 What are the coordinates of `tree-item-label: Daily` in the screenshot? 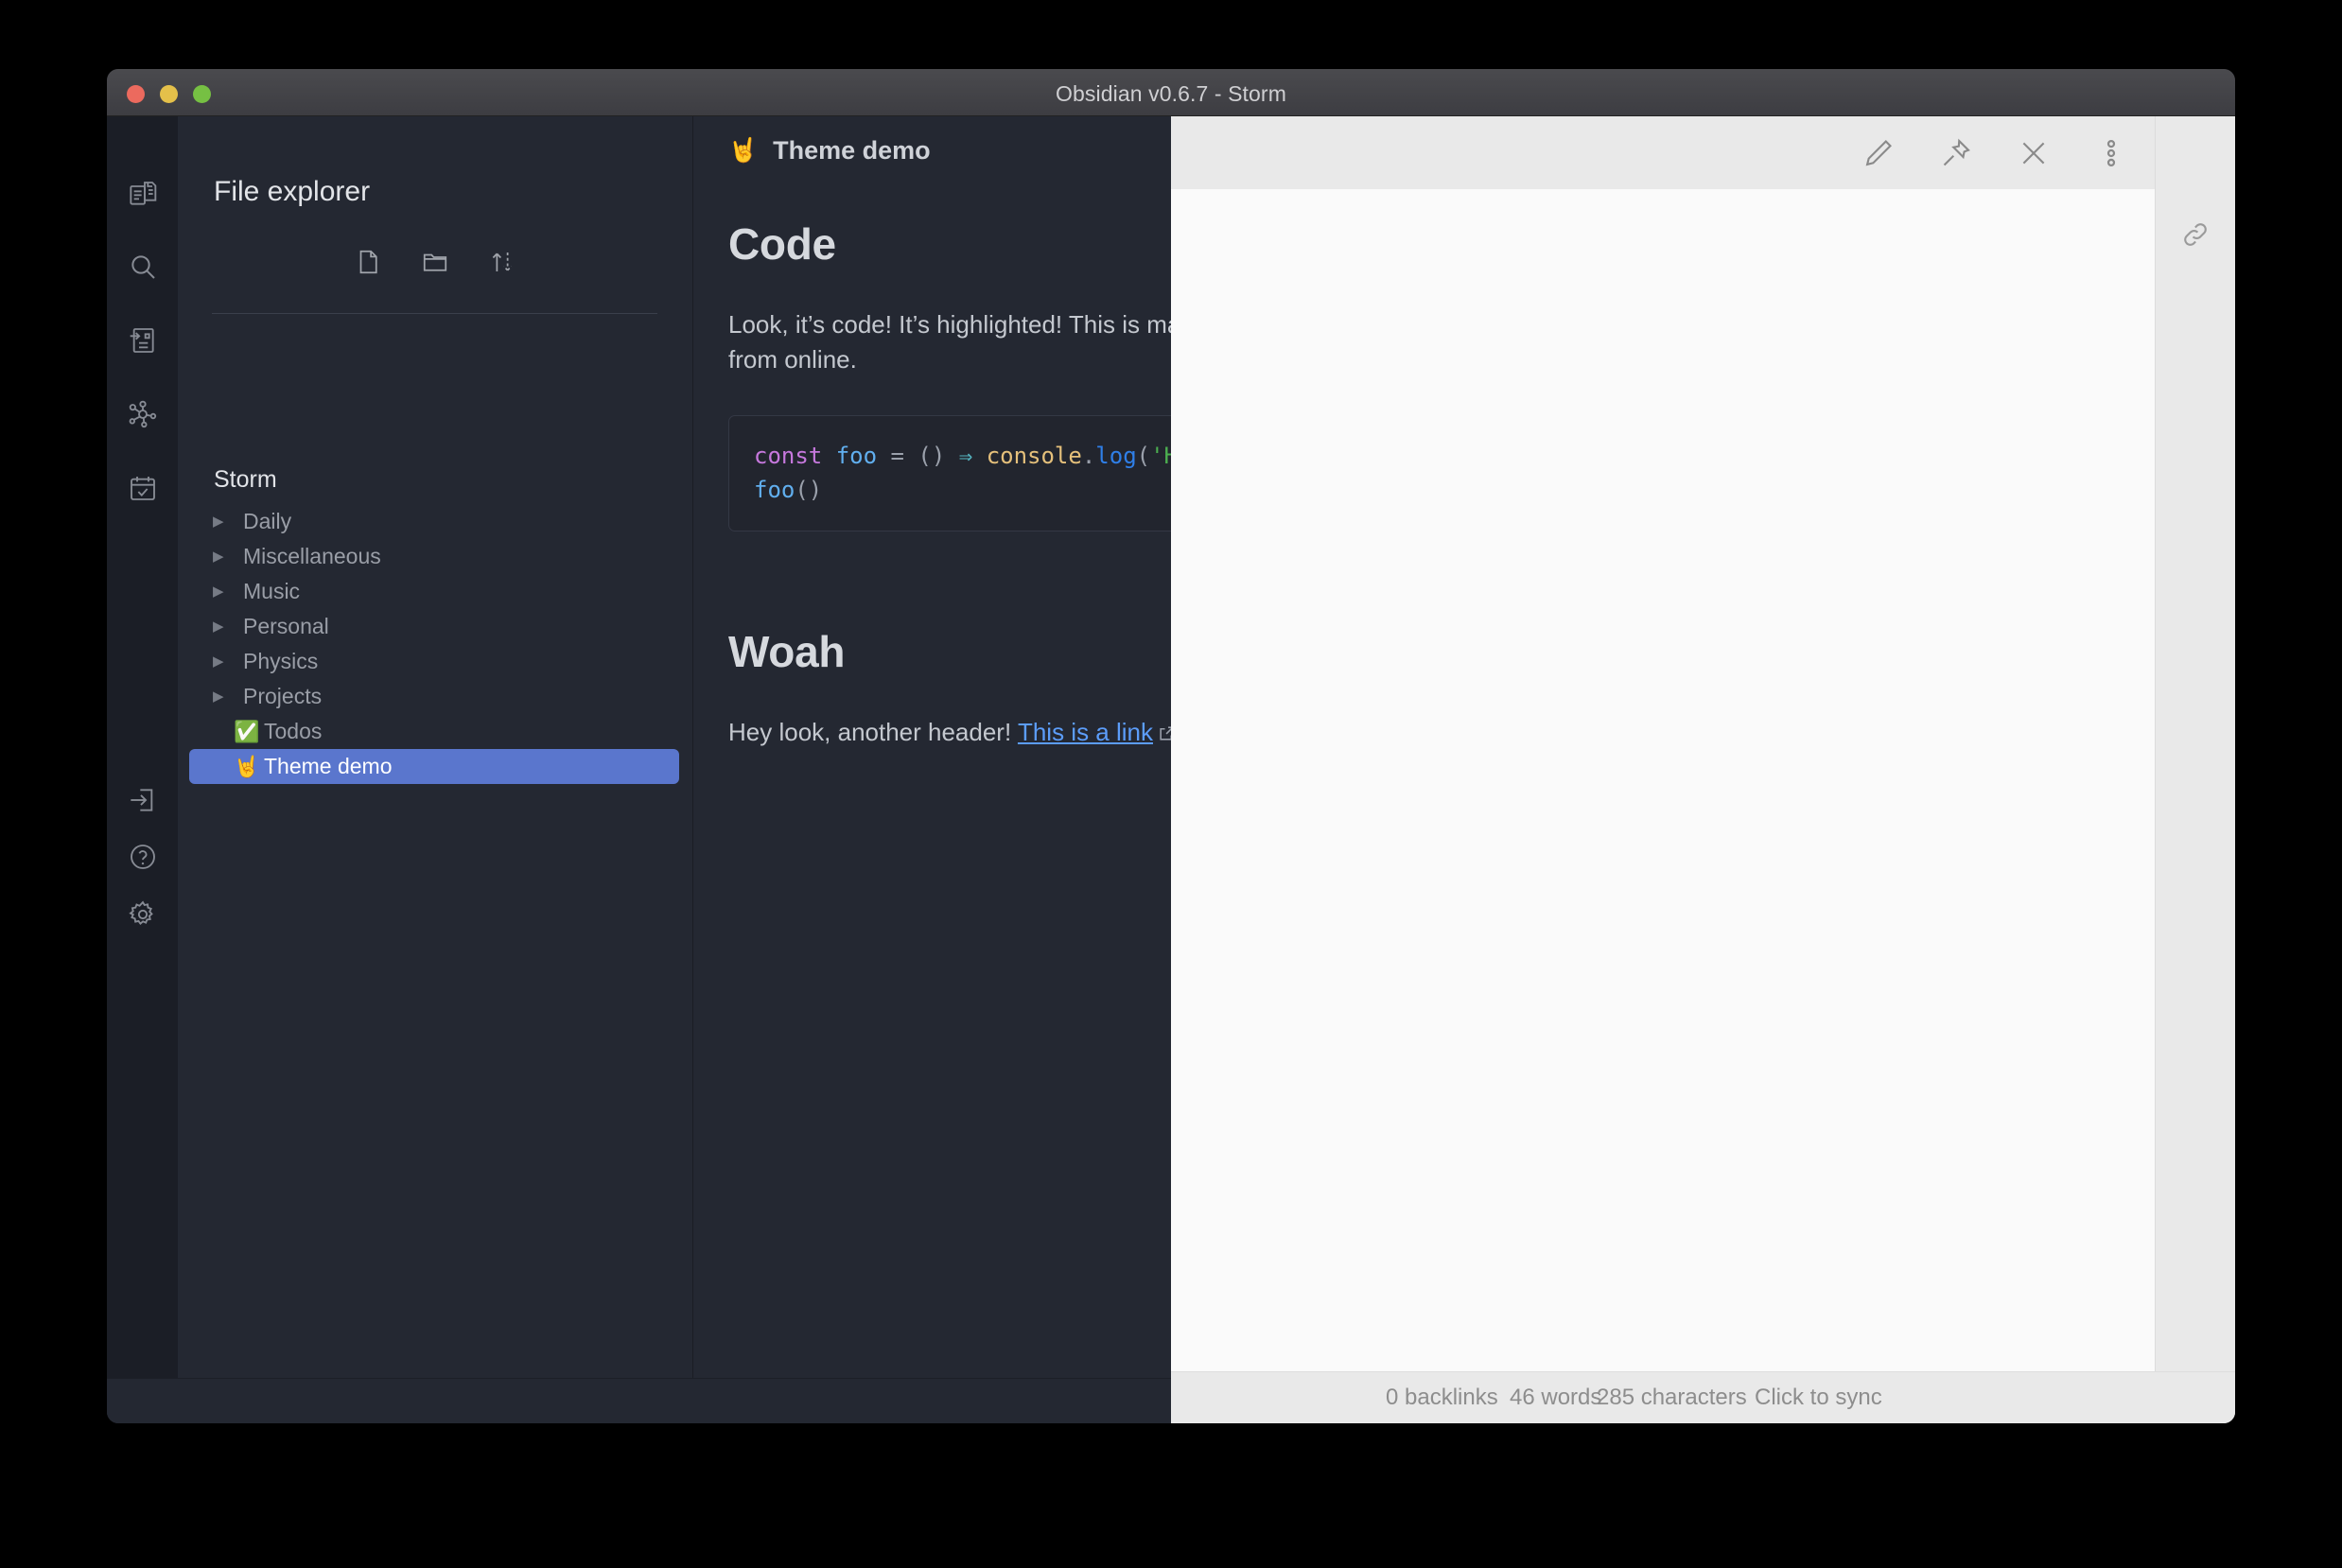 It's located at (267, 521).